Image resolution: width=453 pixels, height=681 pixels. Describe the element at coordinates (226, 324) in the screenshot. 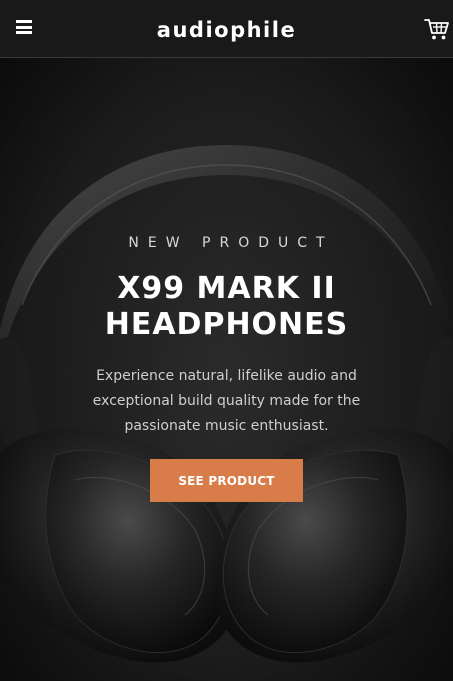

I see `hero-title-line: HEADPHONES` at that location.